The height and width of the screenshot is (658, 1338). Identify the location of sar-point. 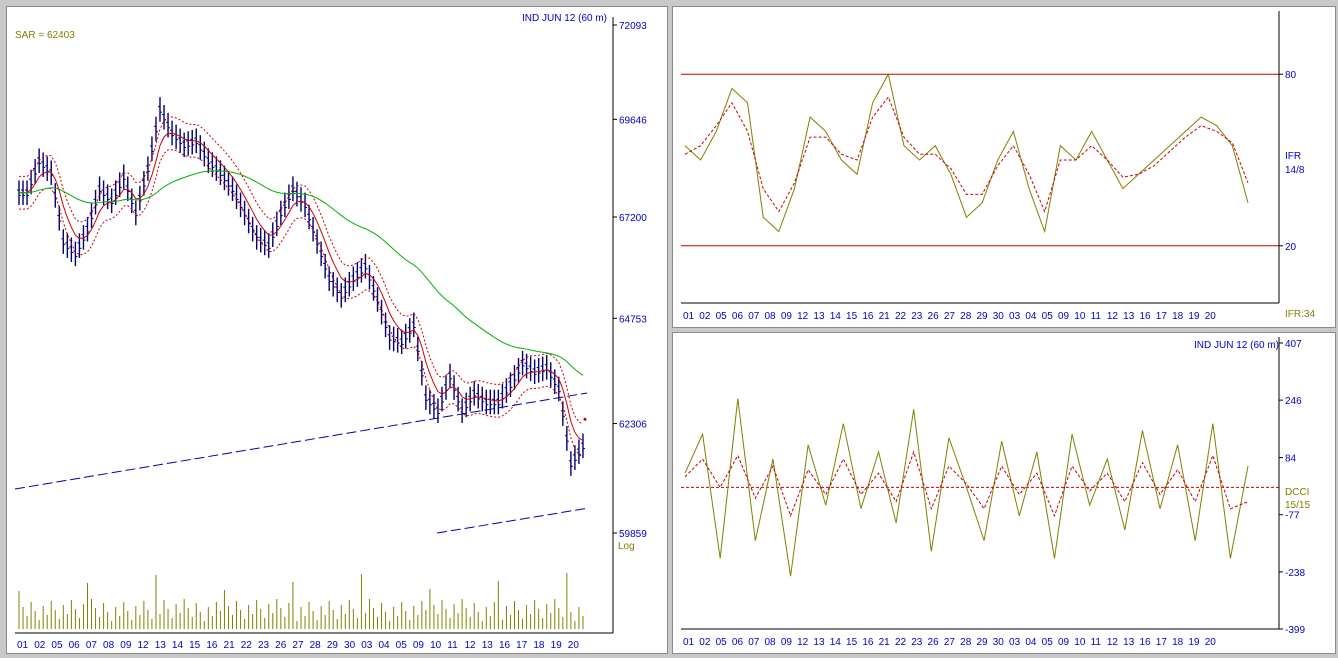
(585, 419).